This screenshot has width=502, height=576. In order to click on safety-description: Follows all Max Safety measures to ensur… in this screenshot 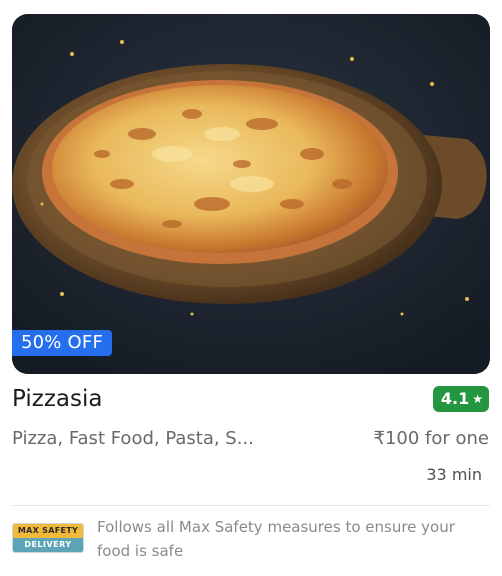, I will do `click(276, 539)`.